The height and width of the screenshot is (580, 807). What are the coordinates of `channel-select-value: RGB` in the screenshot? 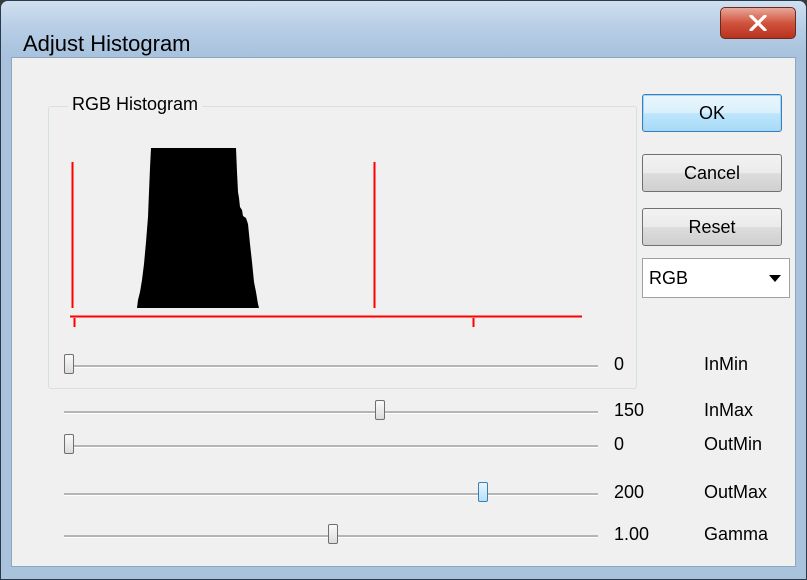 It's located at (669, 277).